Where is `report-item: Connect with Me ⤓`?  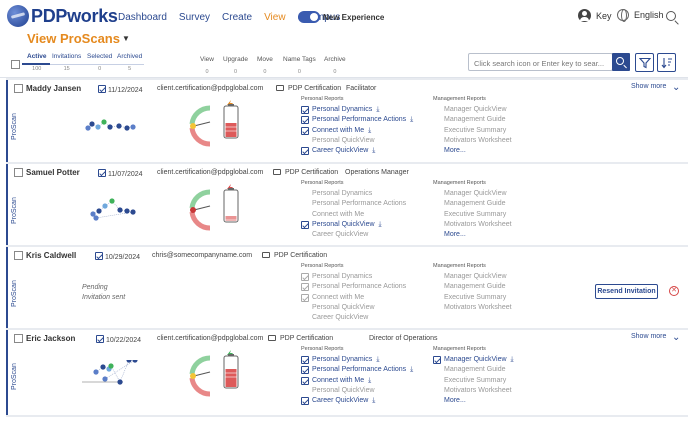
report-item: Connect with Me ⤓ is located at coordinates (357, 131).